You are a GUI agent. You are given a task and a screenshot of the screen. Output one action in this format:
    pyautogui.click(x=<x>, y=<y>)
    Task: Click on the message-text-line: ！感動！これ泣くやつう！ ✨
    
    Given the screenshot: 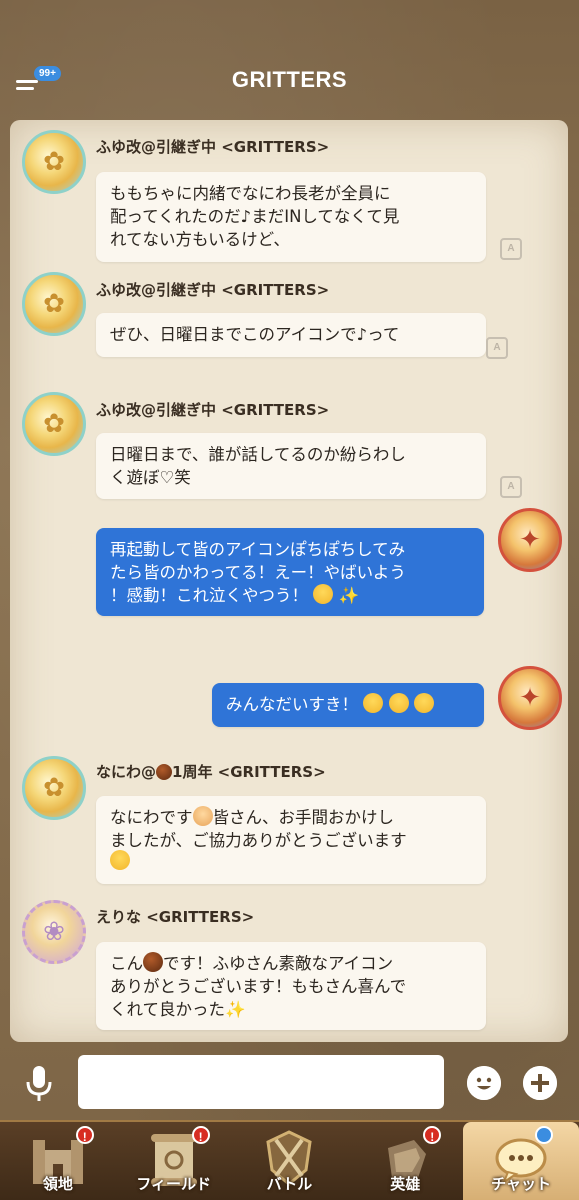 What is the action you would take?
    pyautogui.click(x=290, y=595)
    